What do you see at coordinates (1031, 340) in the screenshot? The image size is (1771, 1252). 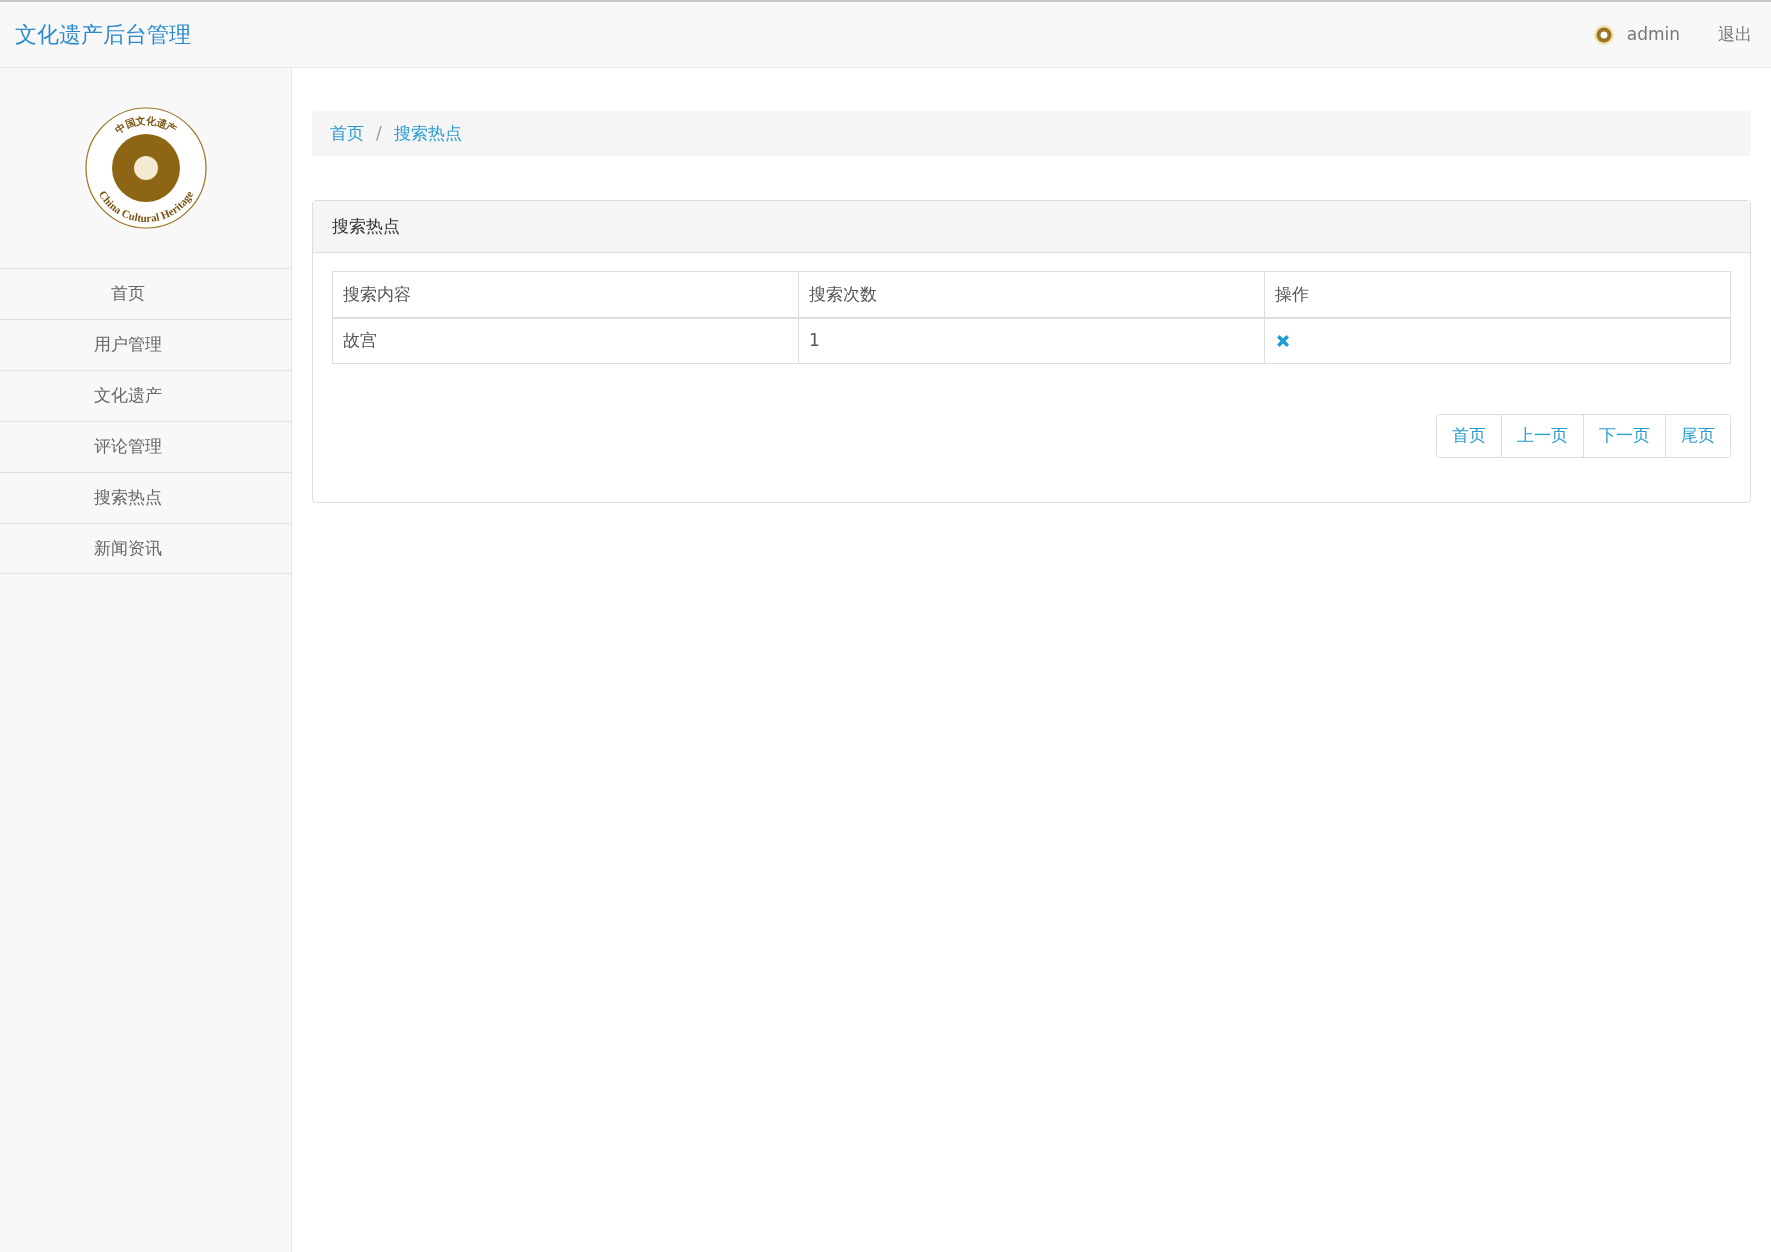 I see `table-cell: 1` at bounding box center [1031, 340].